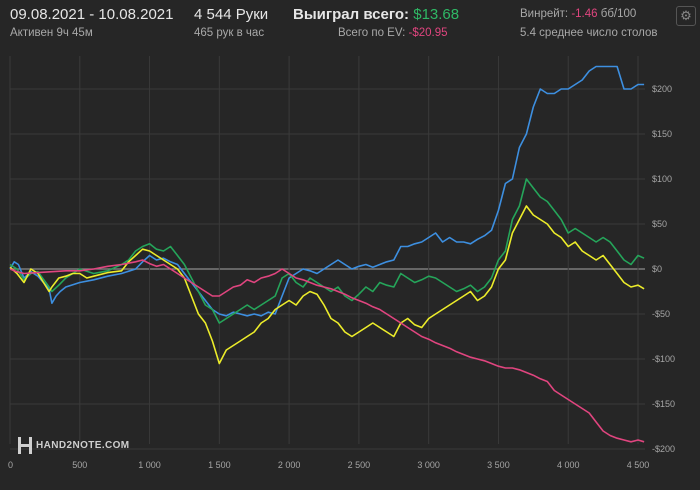 The width and height of the screenshot is (700, 490). Describe the element at coordinates (149, 465) in the screenshot. I see `x-tick-label: 1 000` at that location.